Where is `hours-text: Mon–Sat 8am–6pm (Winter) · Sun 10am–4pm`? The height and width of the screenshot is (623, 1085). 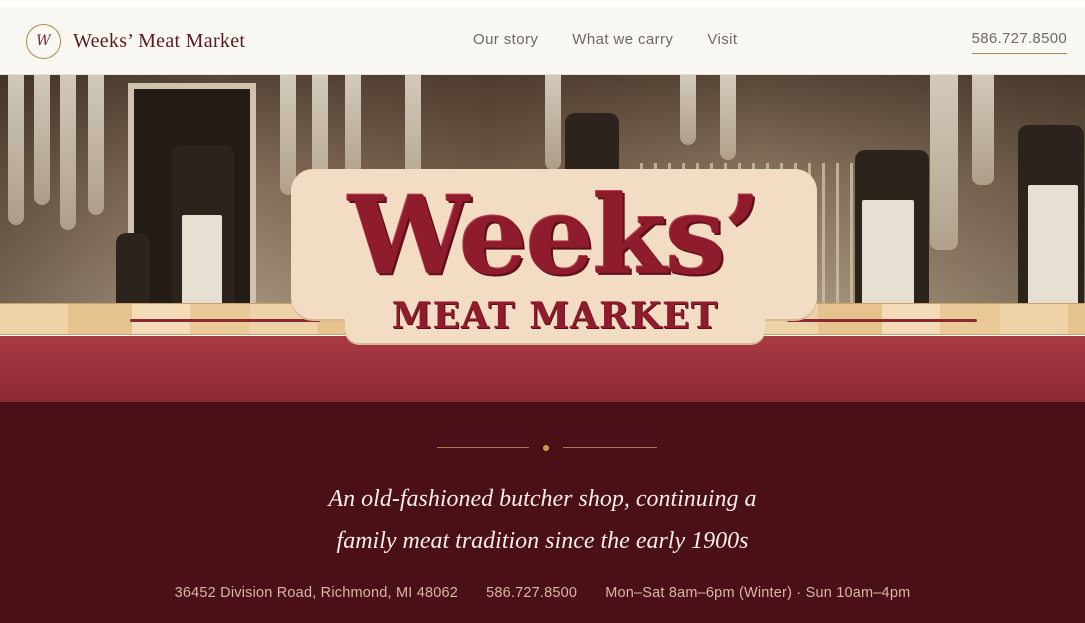
hours-text: Mon–Sat 8am–6pm (Winter) · Sun 10am–4pm is located at coordinates (758, 593).